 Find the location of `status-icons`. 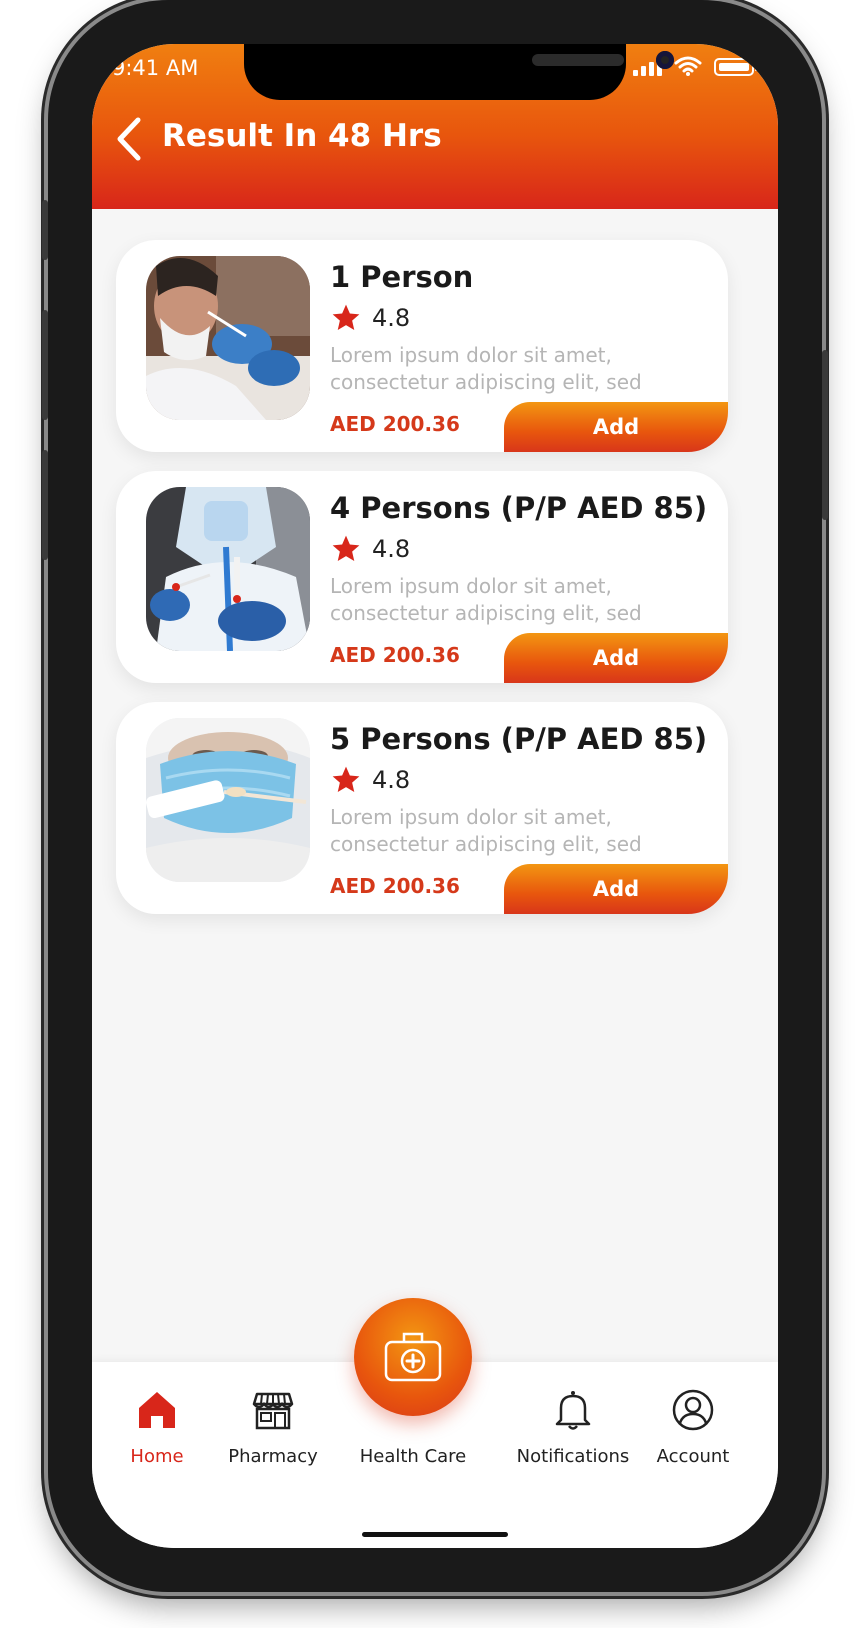

status-icons is located at coordinates (695, 66).